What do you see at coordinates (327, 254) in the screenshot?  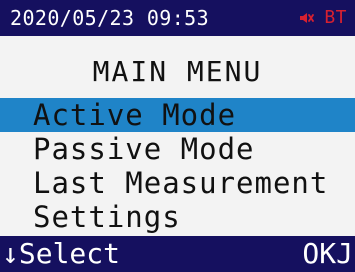 I see `ok-softkey: OKJ` at bounding box center [327, 254].